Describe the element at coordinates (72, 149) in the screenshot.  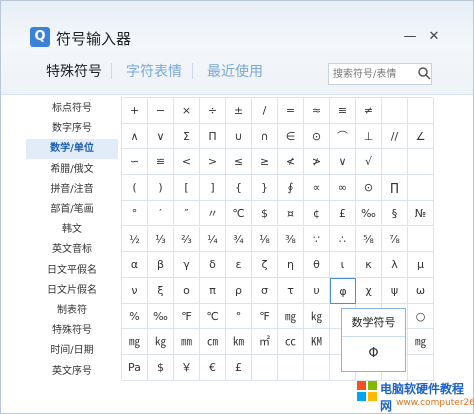
I see `sidebar-item: 数学/单位` at that location.